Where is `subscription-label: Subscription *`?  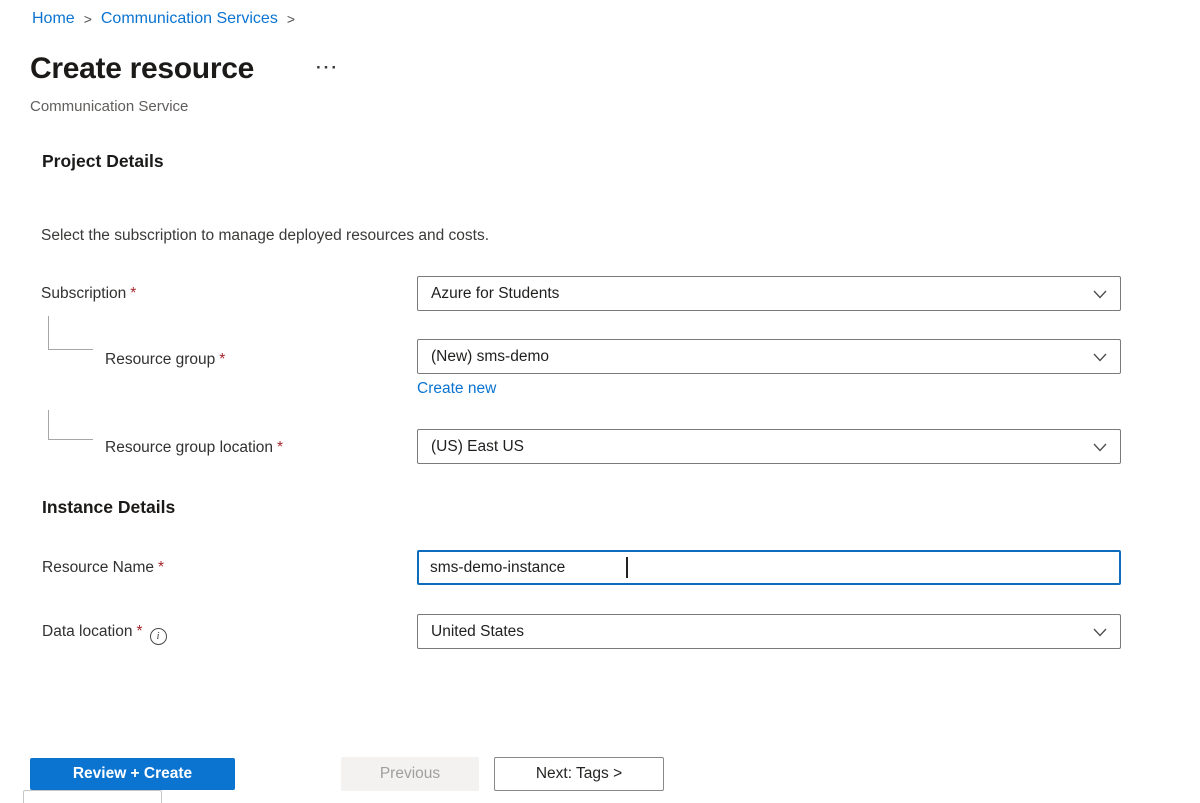 subscription-label: Subscription * is located at coordinates (88, 294).